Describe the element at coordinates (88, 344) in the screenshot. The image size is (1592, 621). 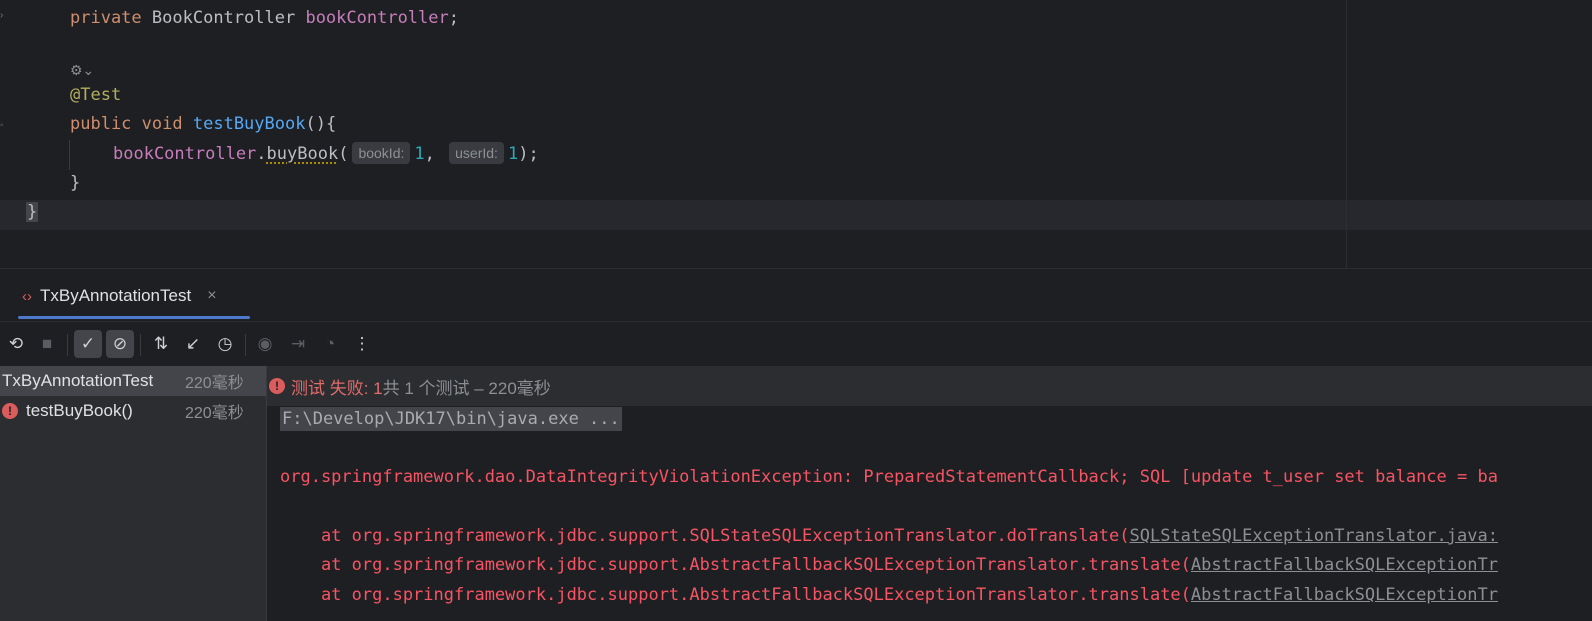
I see `show-passed-icon: ✓` at that location.